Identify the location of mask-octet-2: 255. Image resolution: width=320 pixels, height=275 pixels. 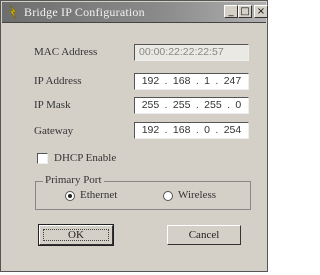
(182, 105).